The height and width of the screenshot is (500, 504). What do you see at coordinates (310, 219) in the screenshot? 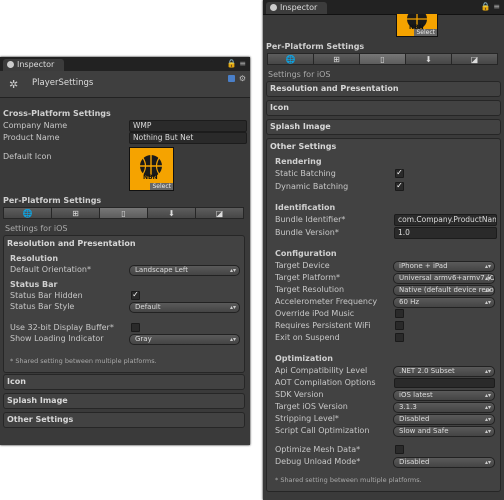
I see `bundle-identifier-label: Bundle Identifier*` at bounding box center [310, 219].